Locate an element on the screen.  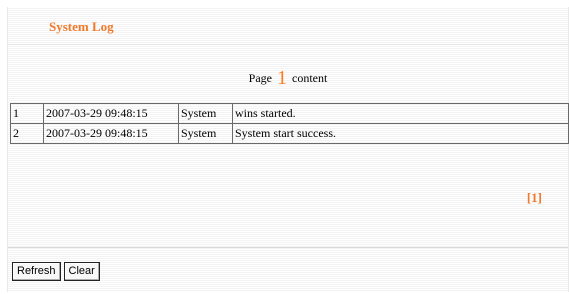
page-prefix: Page is located at coordinates (260, 78).